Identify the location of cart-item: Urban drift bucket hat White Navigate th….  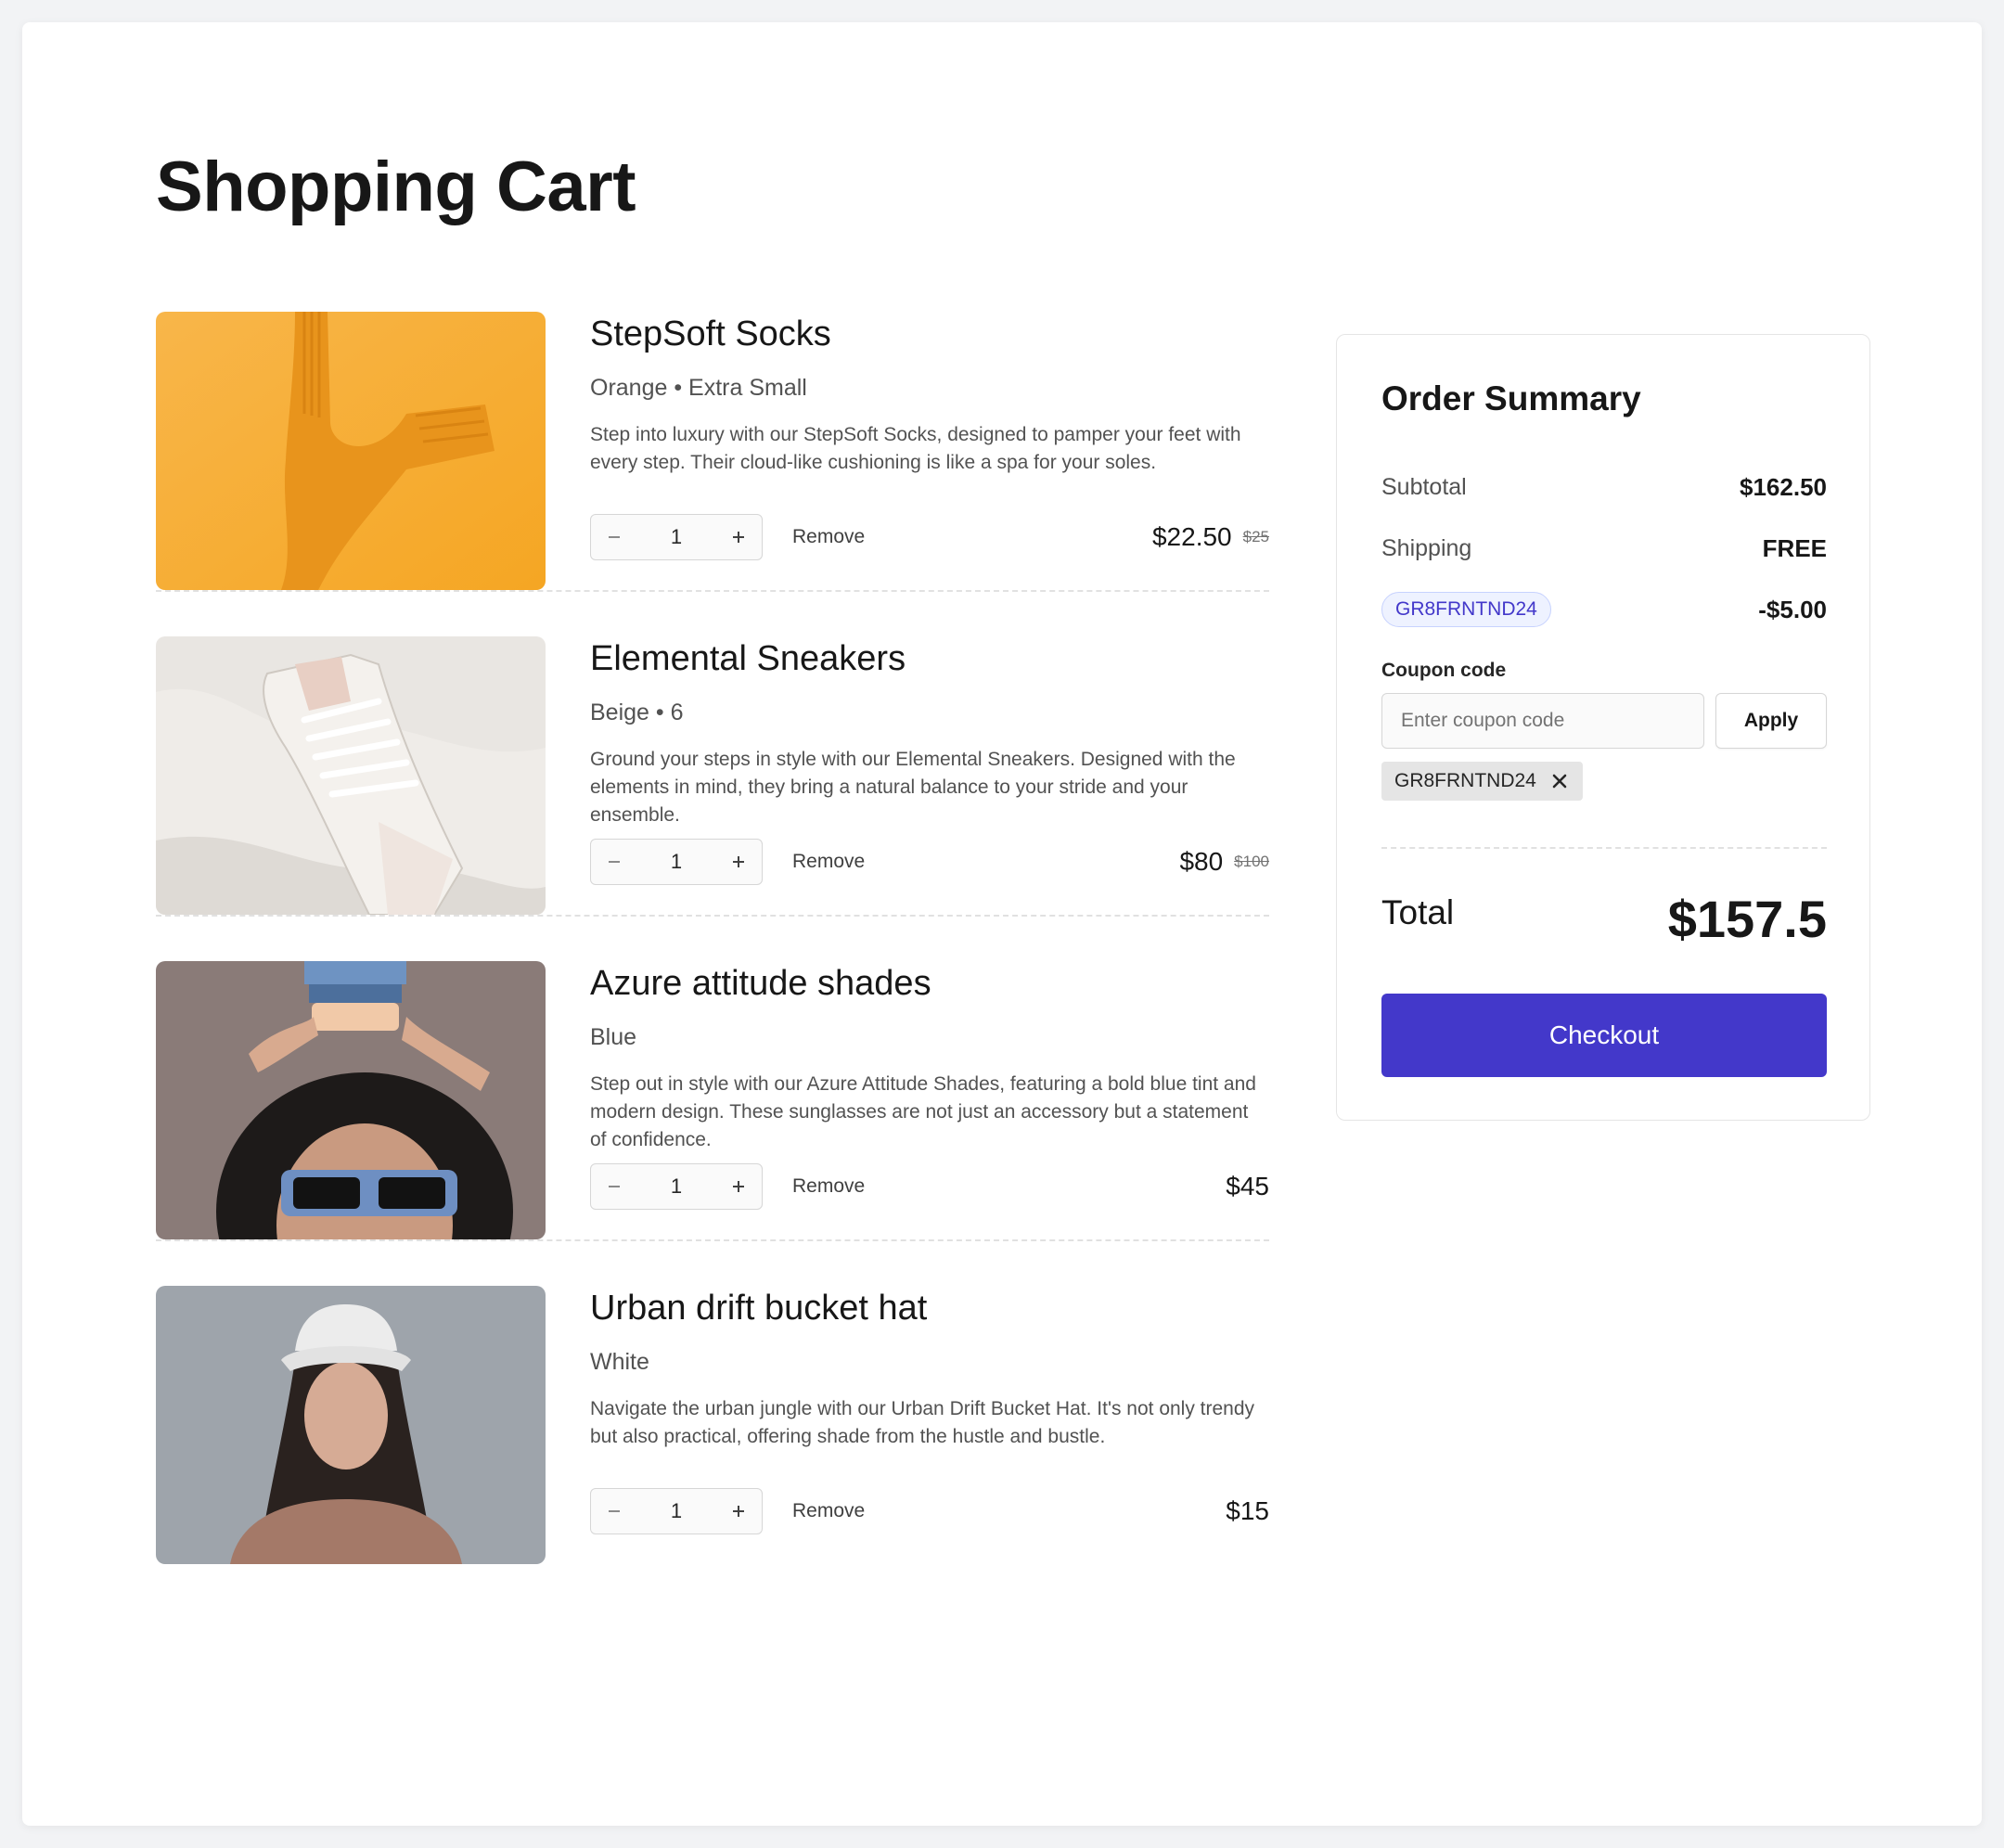
(712, 1425).